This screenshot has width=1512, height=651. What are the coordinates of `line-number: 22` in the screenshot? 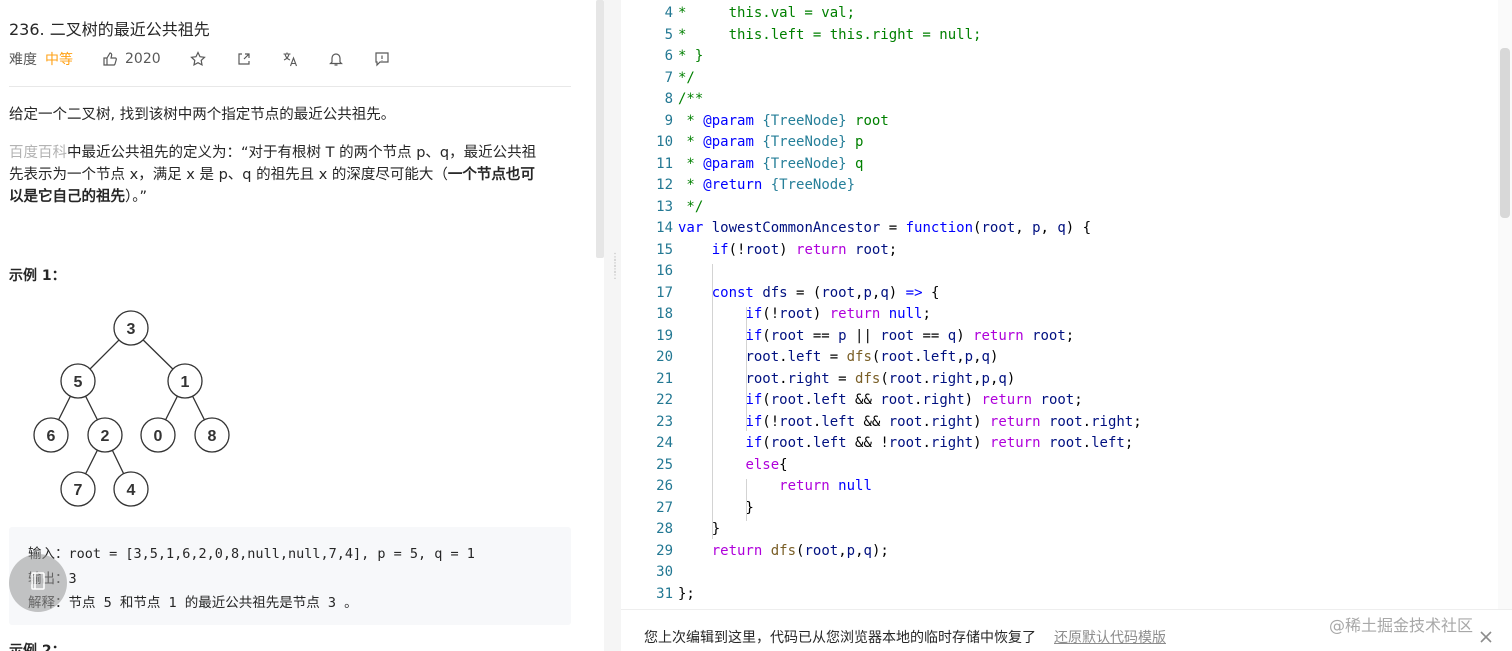 It's located at (664, 400).